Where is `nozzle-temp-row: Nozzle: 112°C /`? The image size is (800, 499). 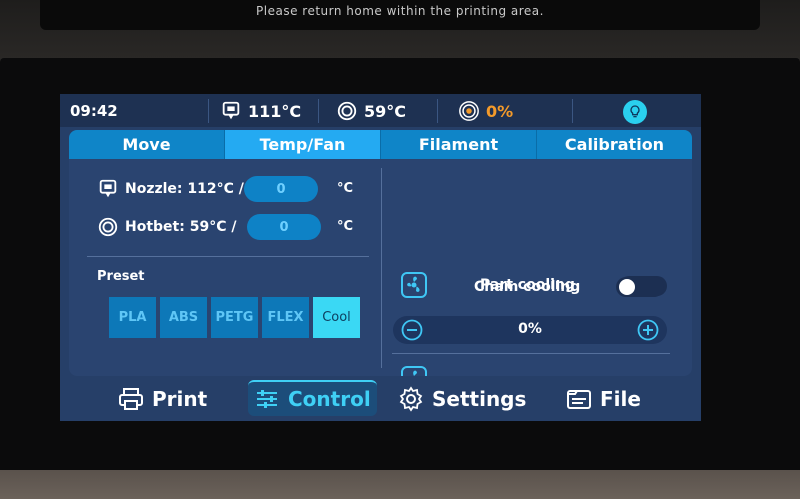 nozzle-temp-row: Nozzle: 112°C / is located at coordinates (170, 189).